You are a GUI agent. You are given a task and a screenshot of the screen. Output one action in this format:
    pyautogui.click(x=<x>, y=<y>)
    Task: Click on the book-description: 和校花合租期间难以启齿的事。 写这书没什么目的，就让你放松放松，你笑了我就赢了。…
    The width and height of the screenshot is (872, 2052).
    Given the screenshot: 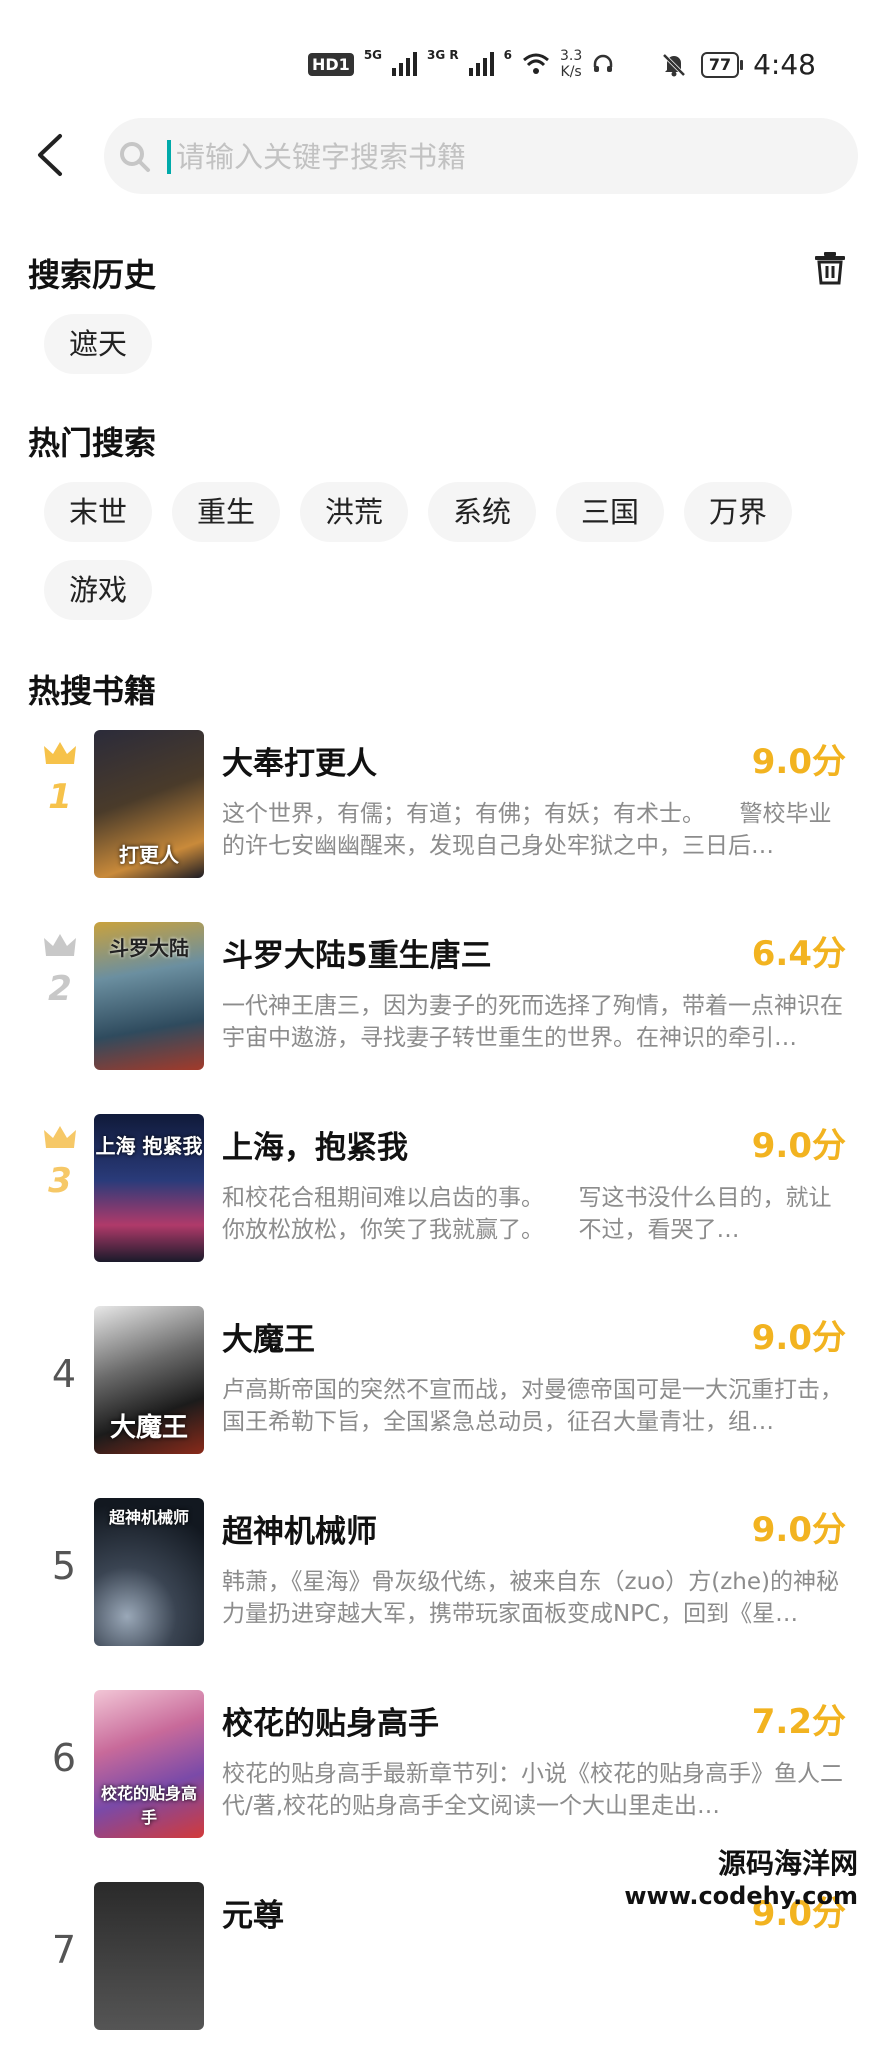 What is the action you would take?
    pyautogui.click(x=527, y=1214)
    